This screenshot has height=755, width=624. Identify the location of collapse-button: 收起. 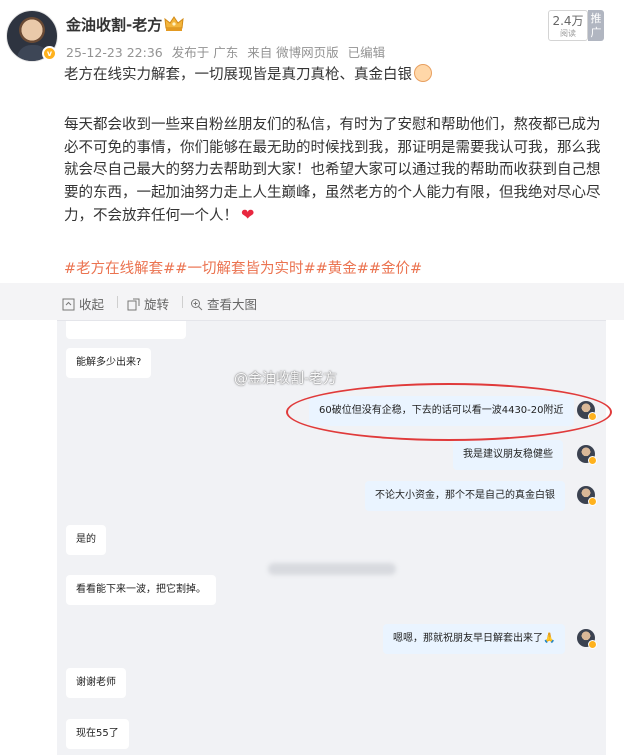
(83, 303).